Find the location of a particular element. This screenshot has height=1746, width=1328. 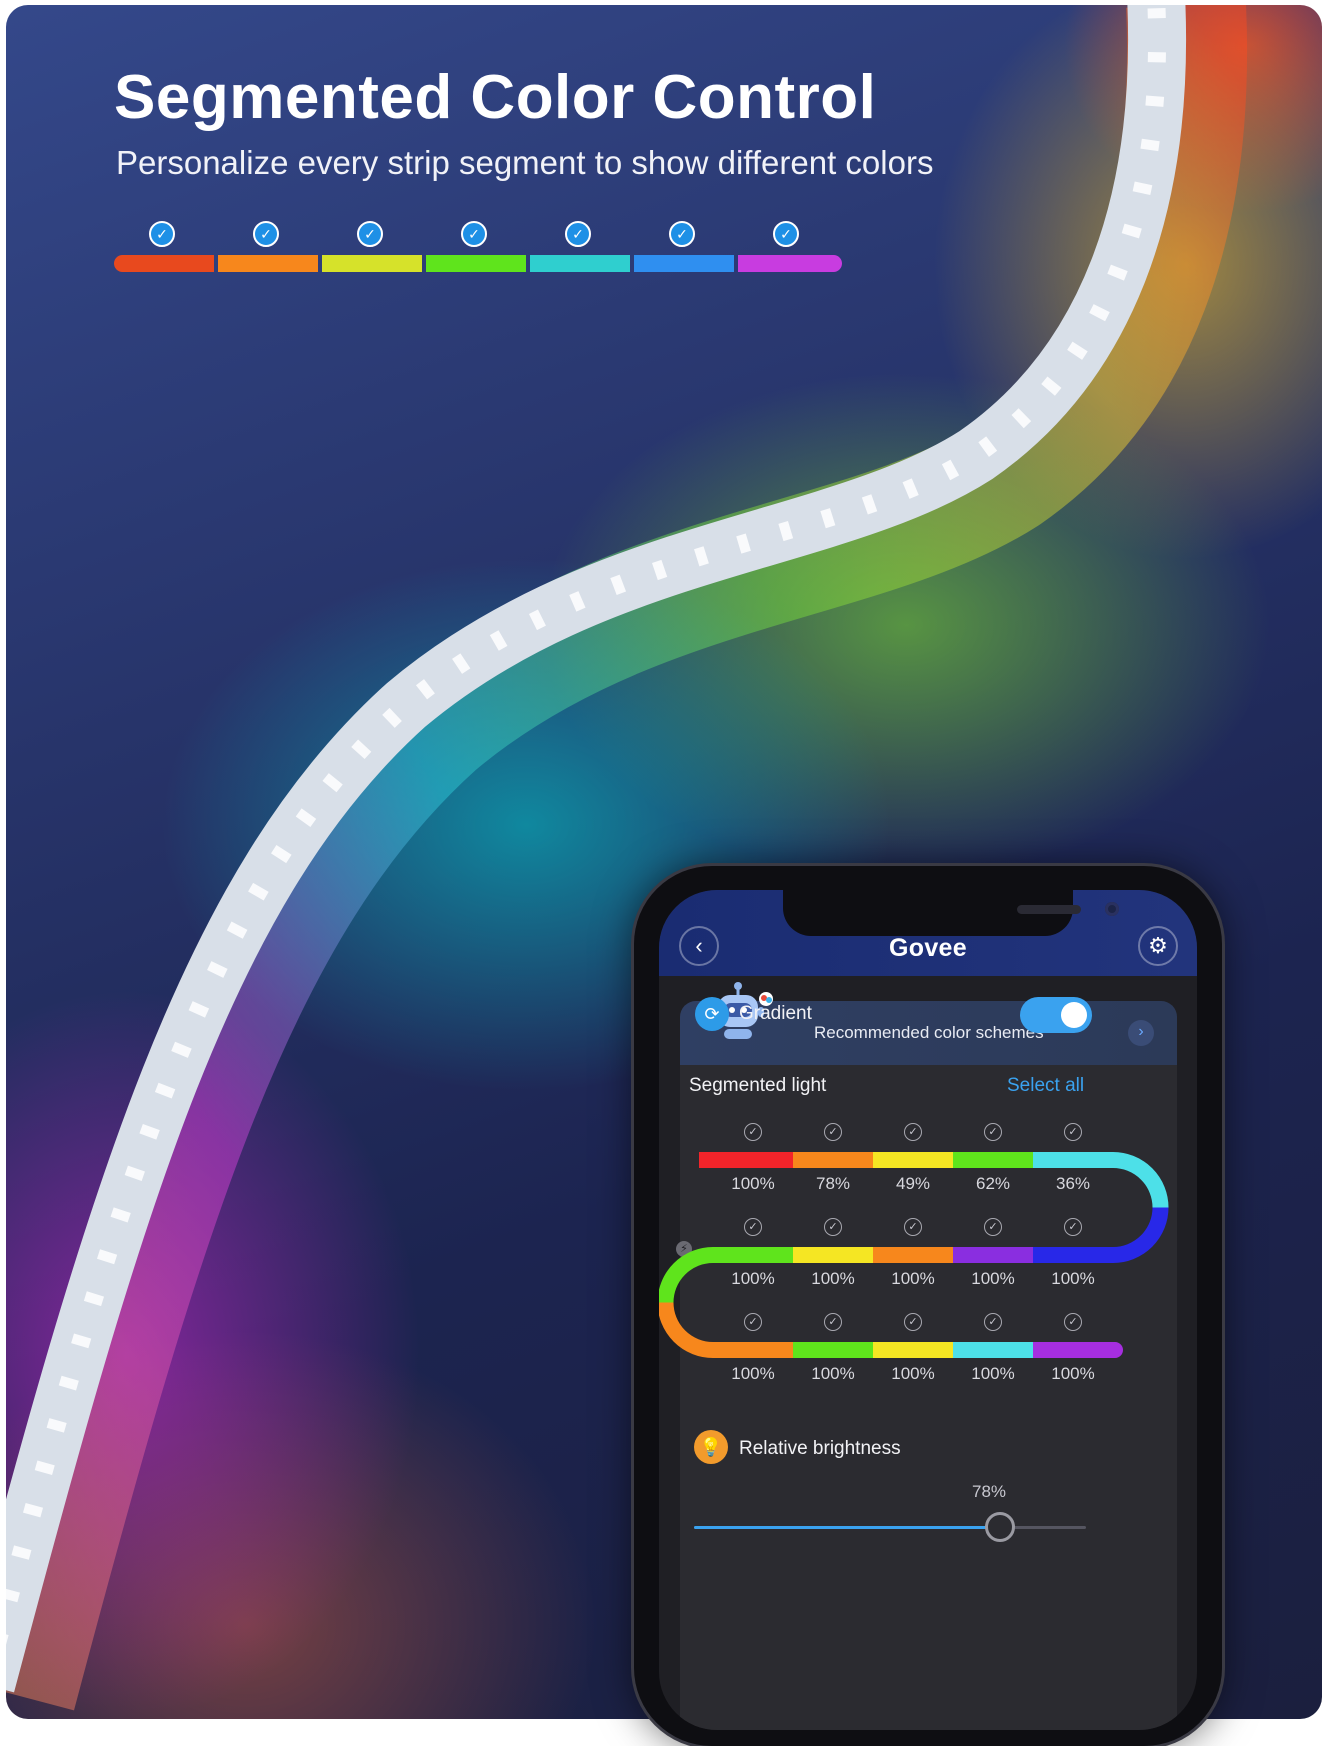

brightness-slider-thumb is located at coordinates (999, 1527).